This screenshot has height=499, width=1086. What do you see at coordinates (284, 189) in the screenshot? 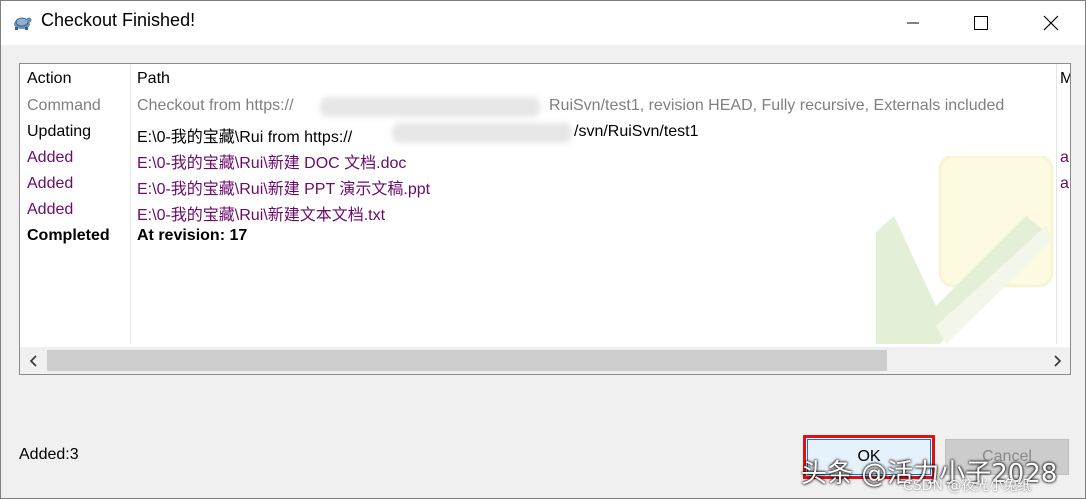
I see `path-cell: E:\0-我的宝藏\Rui\新建 PPT 演示文稿.ppt` at bounding box center [284, 189].